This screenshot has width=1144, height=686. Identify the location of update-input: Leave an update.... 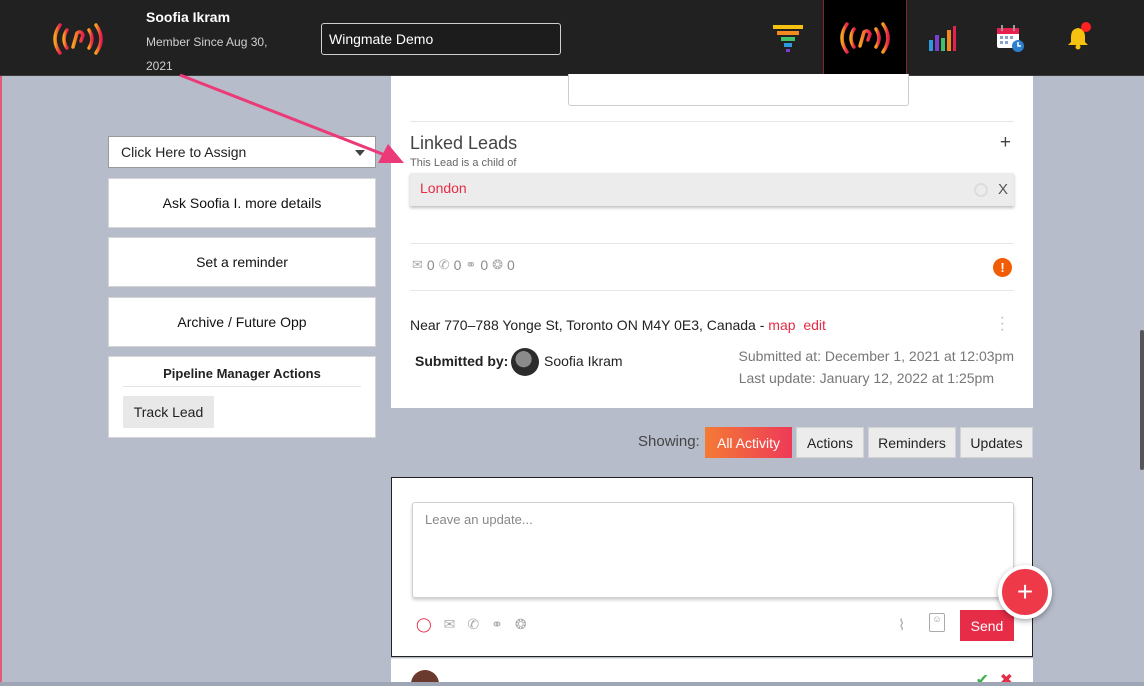
(713, 550).